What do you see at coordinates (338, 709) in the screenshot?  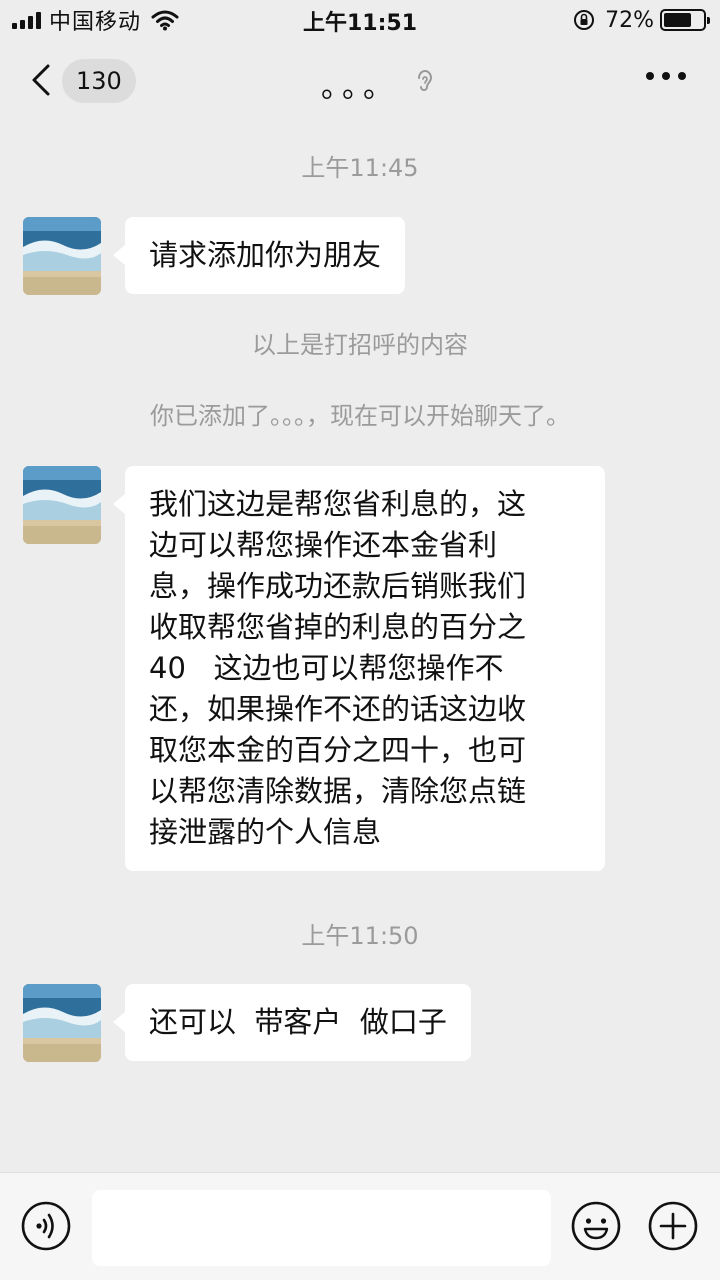 I see `message-line: 还，如果操作不还的话这边收` at bounding box center [338, 709].